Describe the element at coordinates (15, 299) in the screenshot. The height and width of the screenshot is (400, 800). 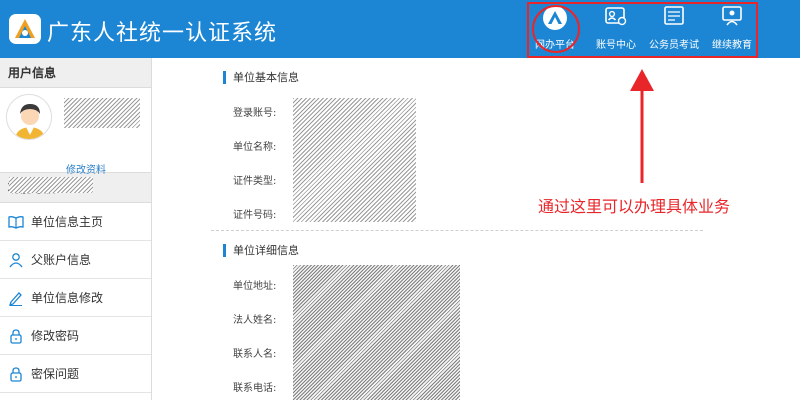
I see `pen-icon` at that location.